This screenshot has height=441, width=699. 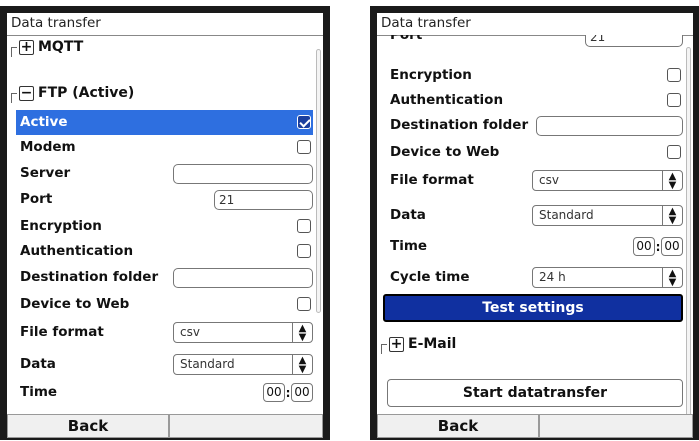 What do you see at coordinates (552, 277) in the screenshot?
I see `select-value: 24 h` at bounding box center [552, 277].